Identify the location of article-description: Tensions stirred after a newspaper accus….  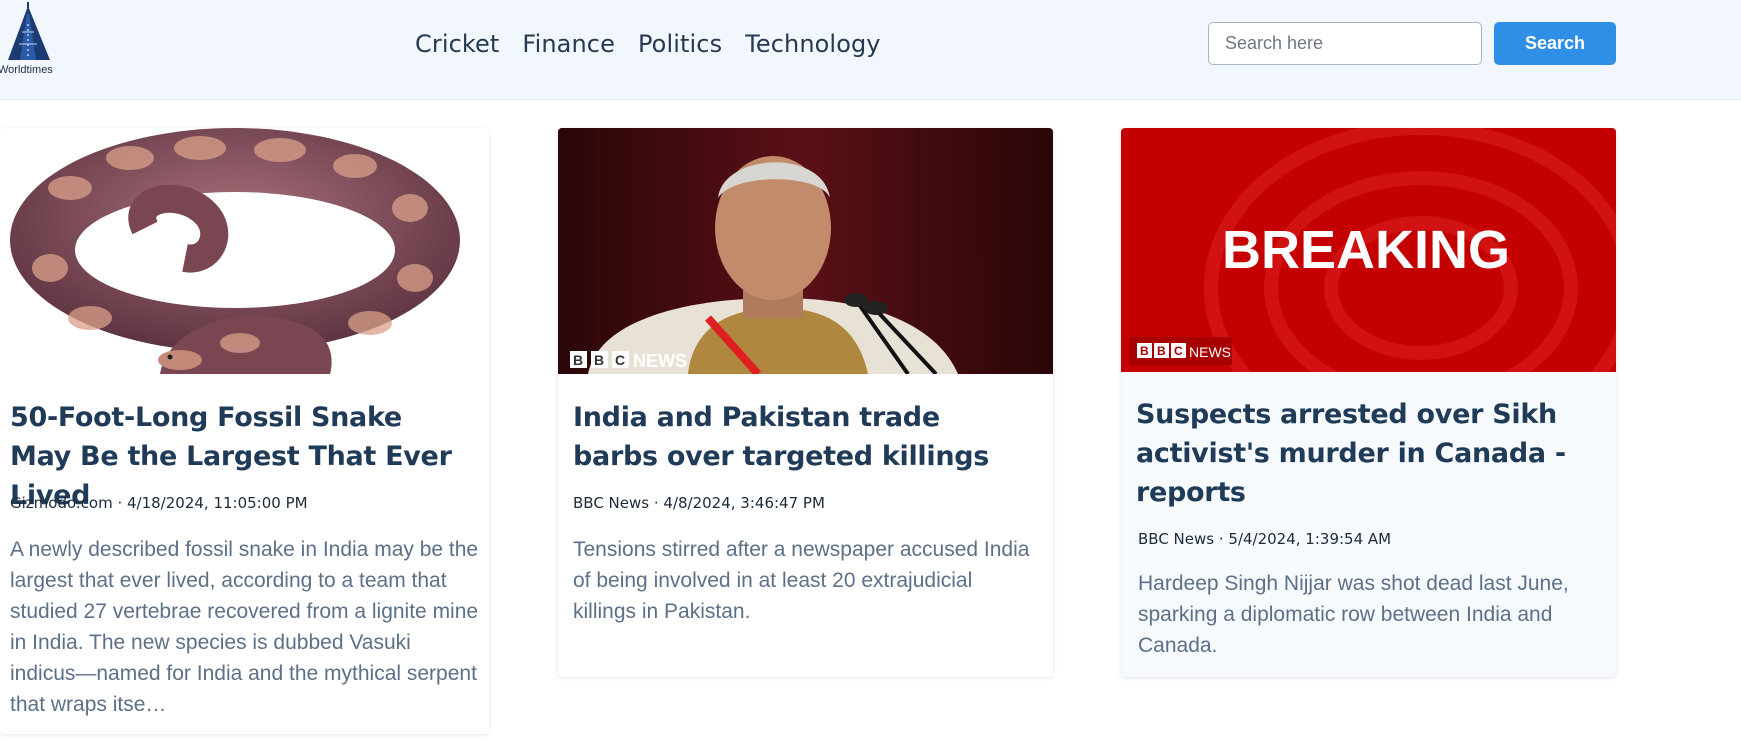
(801, 580).